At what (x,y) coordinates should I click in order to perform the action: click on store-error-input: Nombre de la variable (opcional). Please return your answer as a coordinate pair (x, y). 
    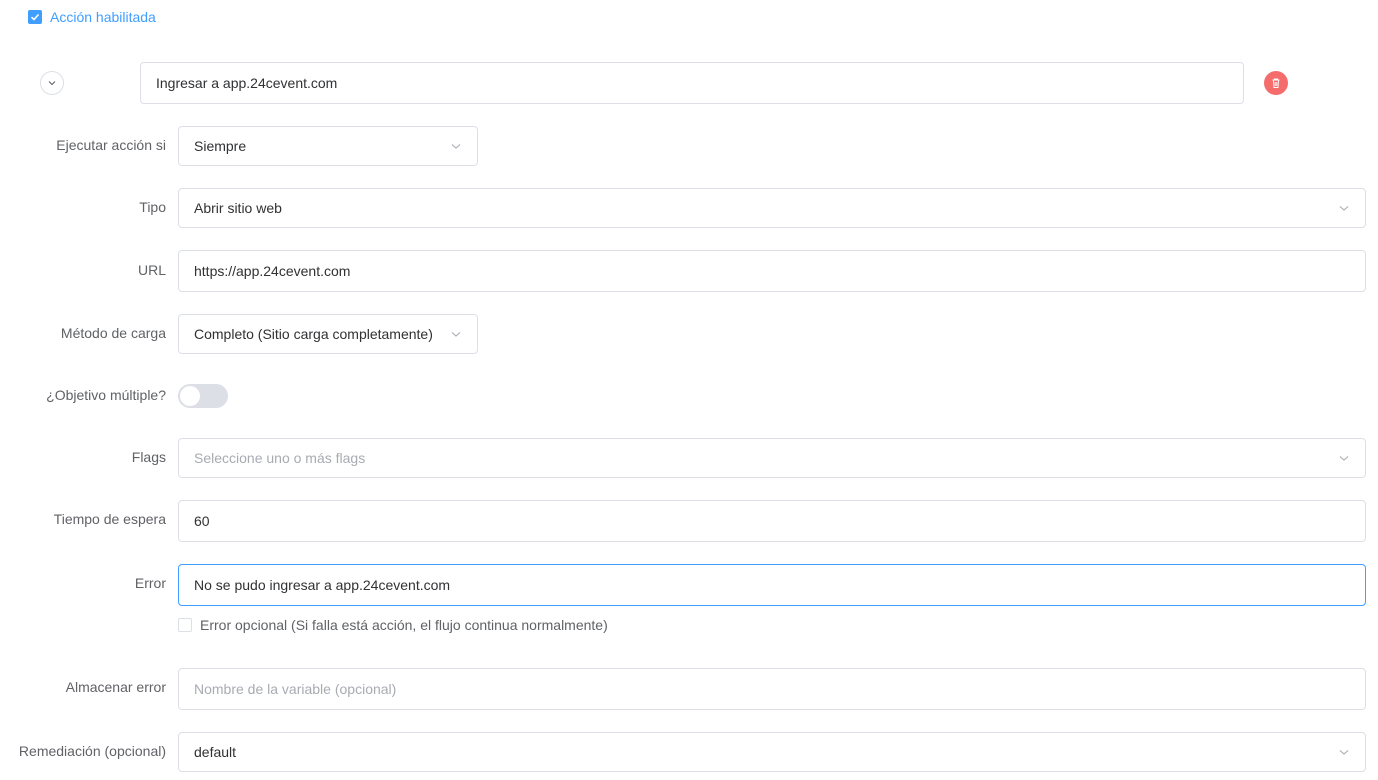
    Looking at the image, I should click on (772, 689).